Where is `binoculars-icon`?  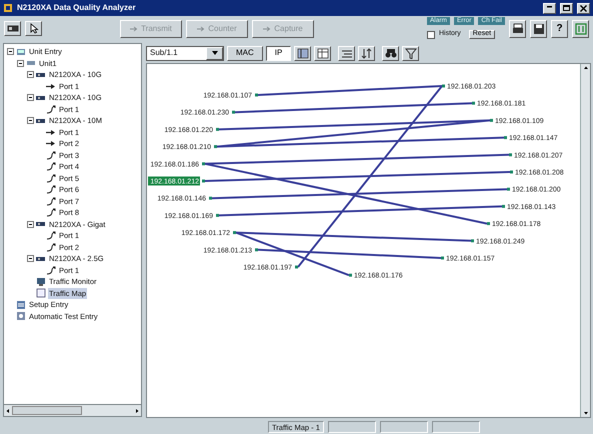 binoculars-icon is located at coordinates (390, 53).